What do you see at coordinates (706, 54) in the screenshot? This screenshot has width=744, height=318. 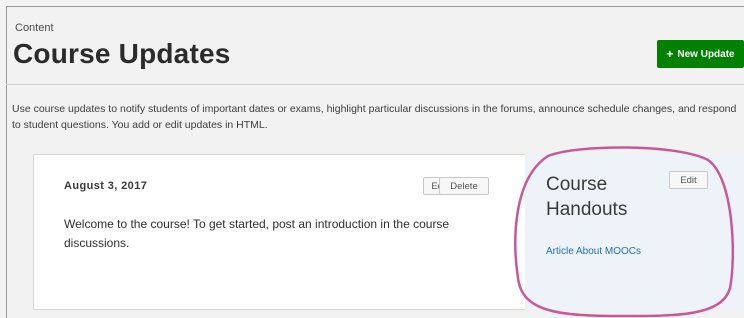 I see `new-update-label: New Update` at bounding box center [706, 54].